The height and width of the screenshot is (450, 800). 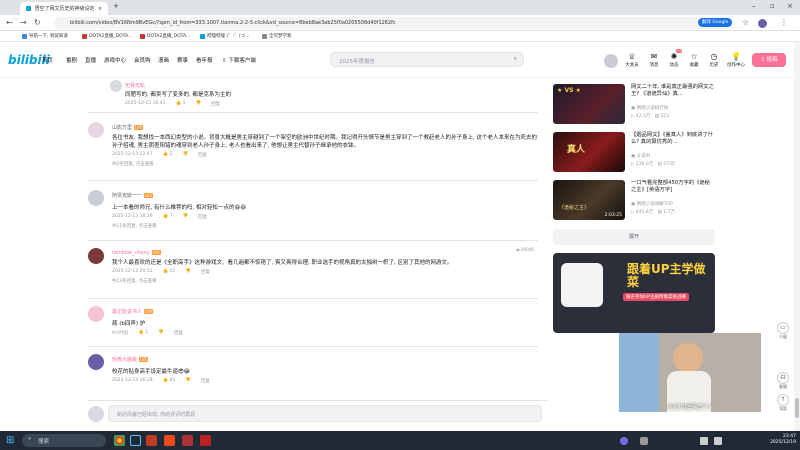 What do you see at coordinates (45, 36) in the screenshot?
I see `bookmark-item: 导航一下, 到就知道` at bounding box center [45, 36].